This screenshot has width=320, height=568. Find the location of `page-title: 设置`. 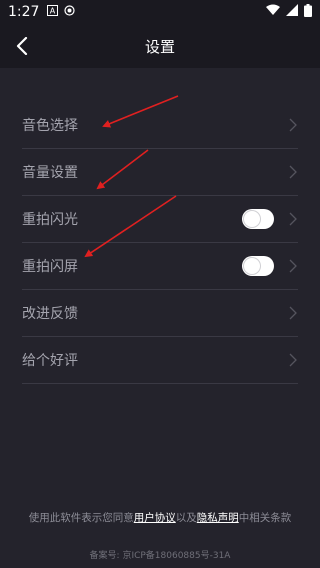

page-title: 设置 is located at coordinates (159, 46).